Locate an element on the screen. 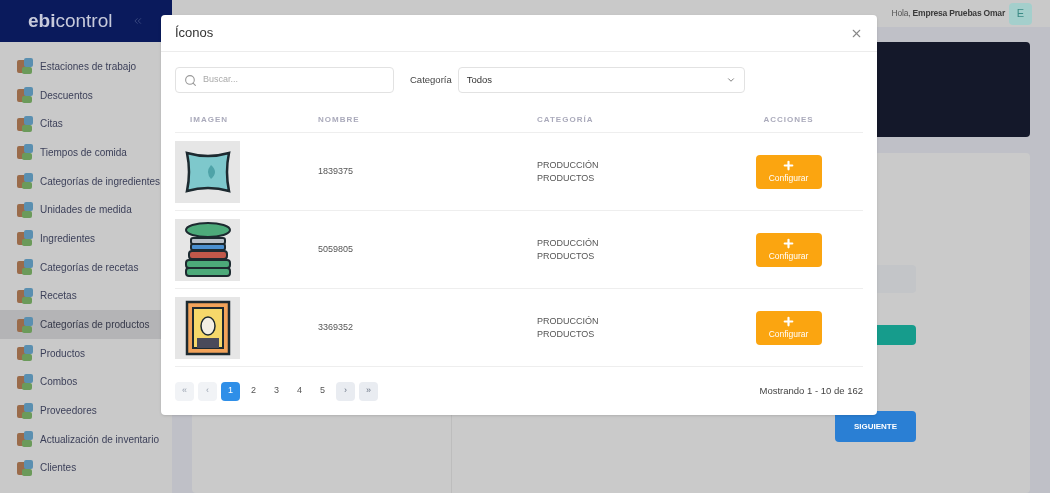 This screenshot has height=493, width=1050. column-header: IMAGEN is located at coordinates (209, 119).